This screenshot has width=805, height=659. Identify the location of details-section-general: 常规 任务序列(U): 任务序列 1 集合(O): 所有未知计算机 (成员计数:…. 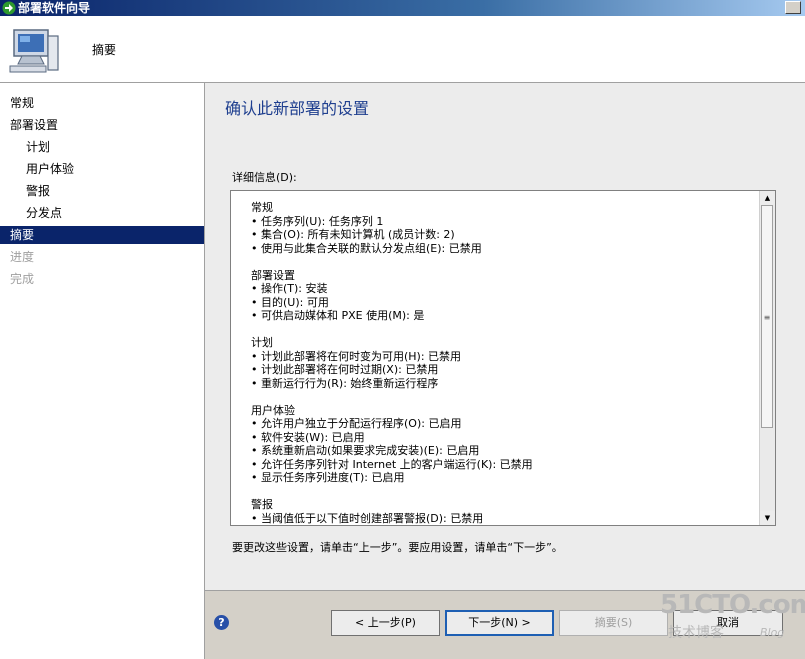
(501, 228).